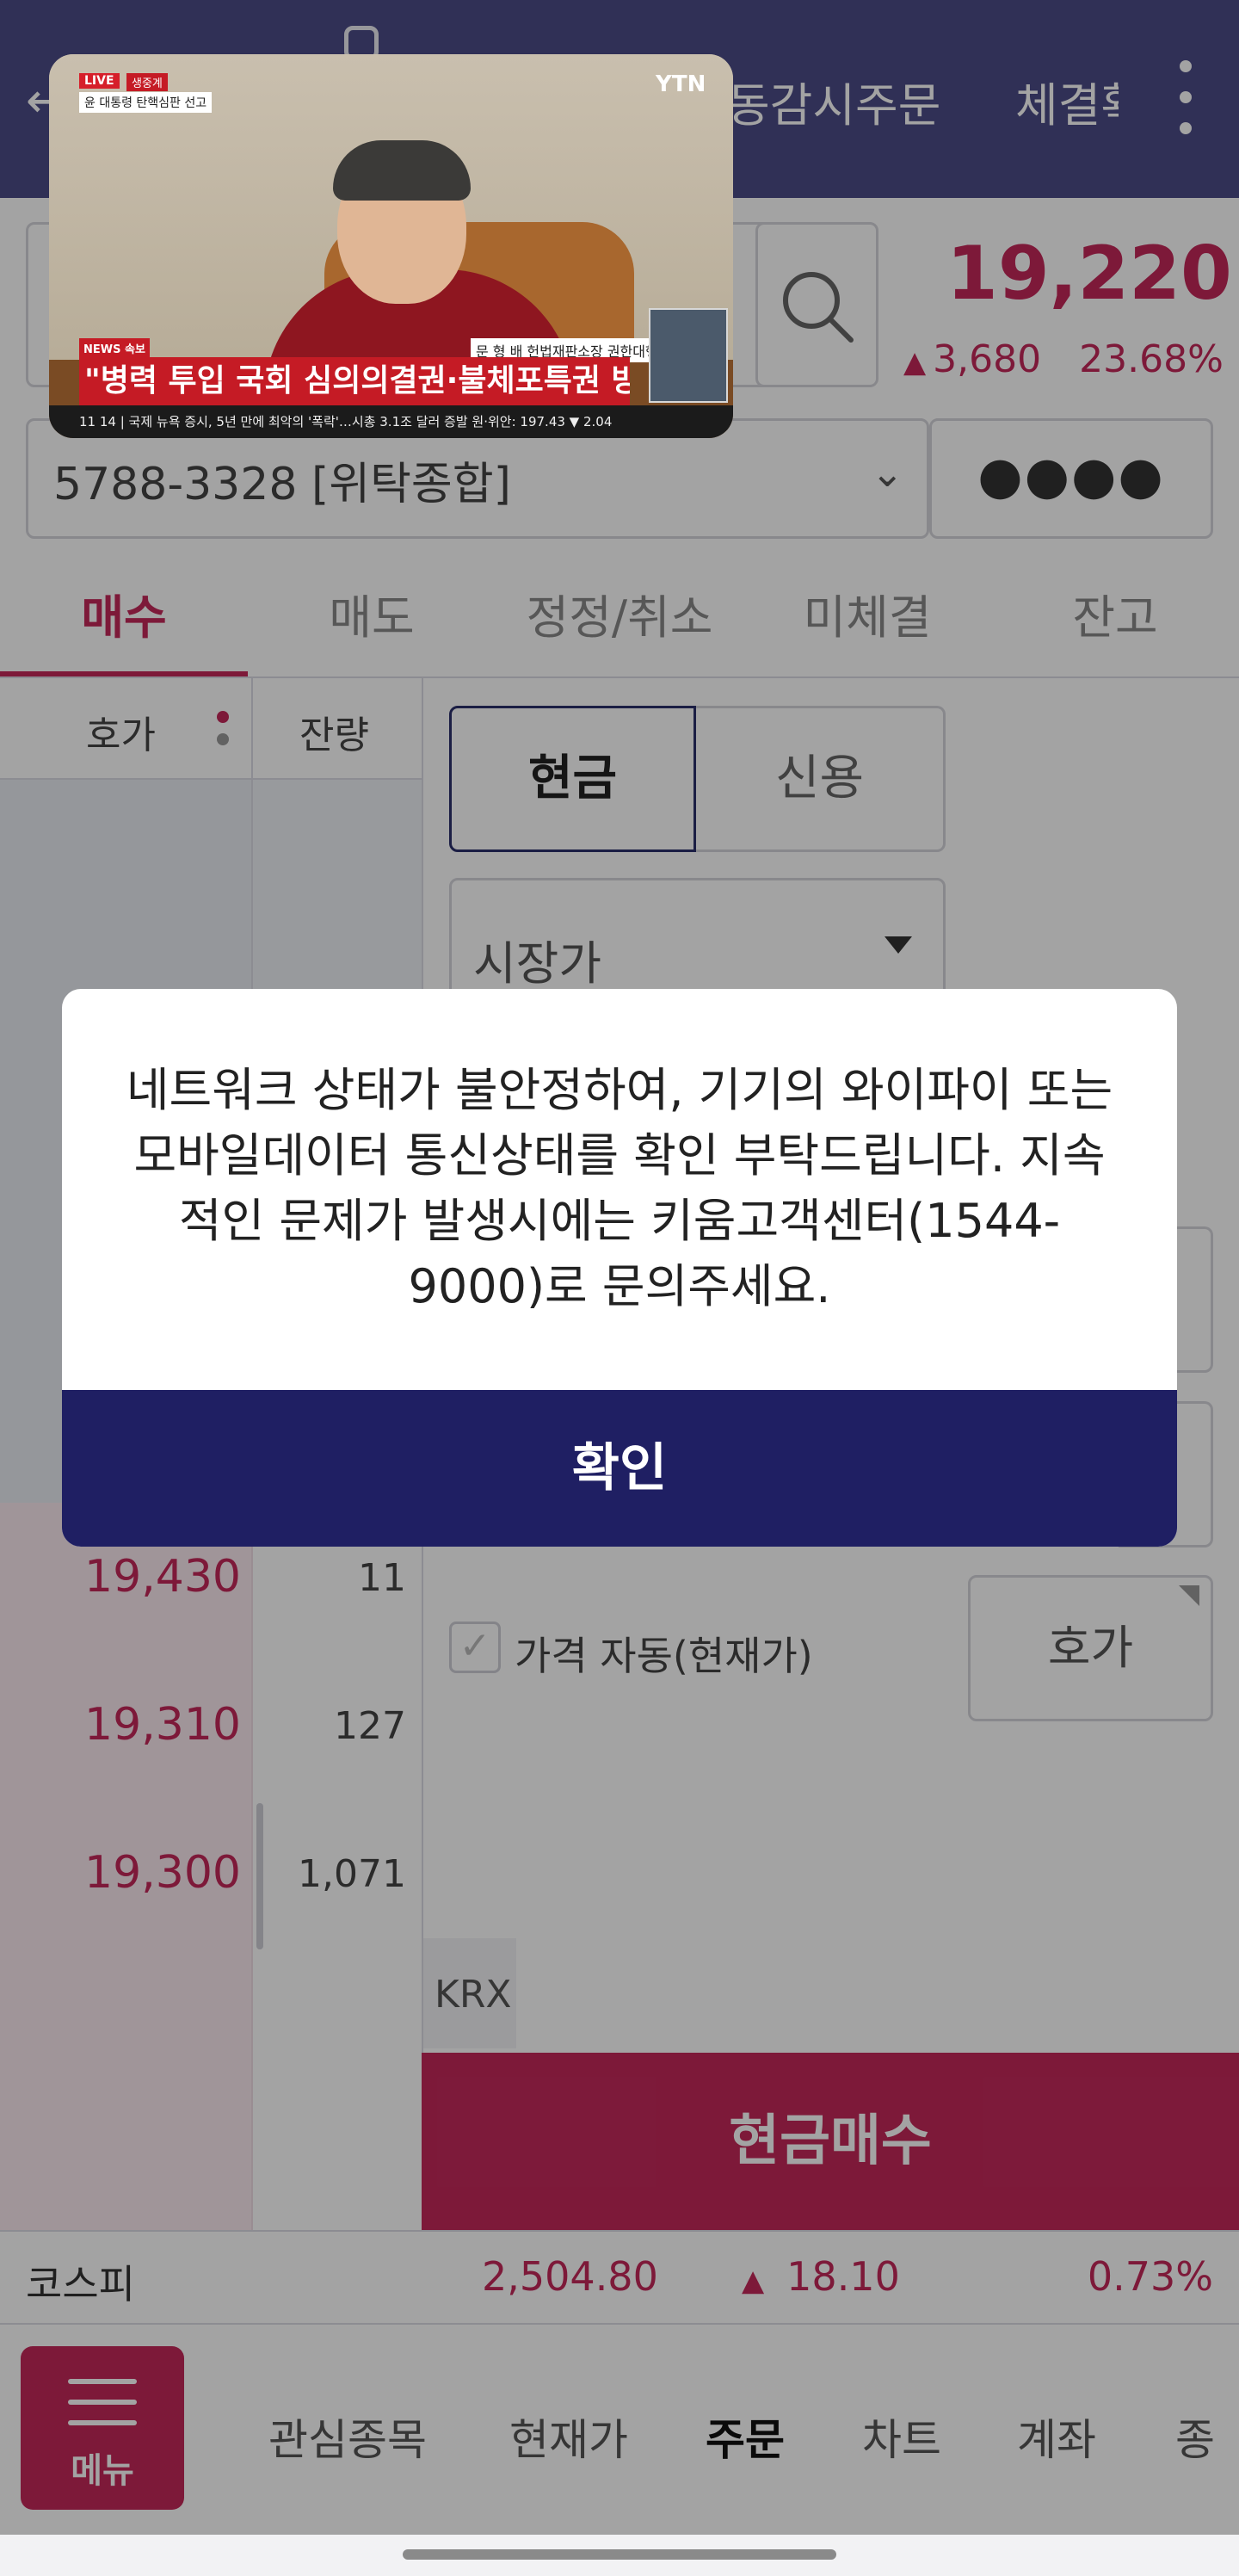  What do you see at coordinates (114, 348) in the screenshot?
I see `news-tag: NEWS 속보` at bounding box center [114, 348].